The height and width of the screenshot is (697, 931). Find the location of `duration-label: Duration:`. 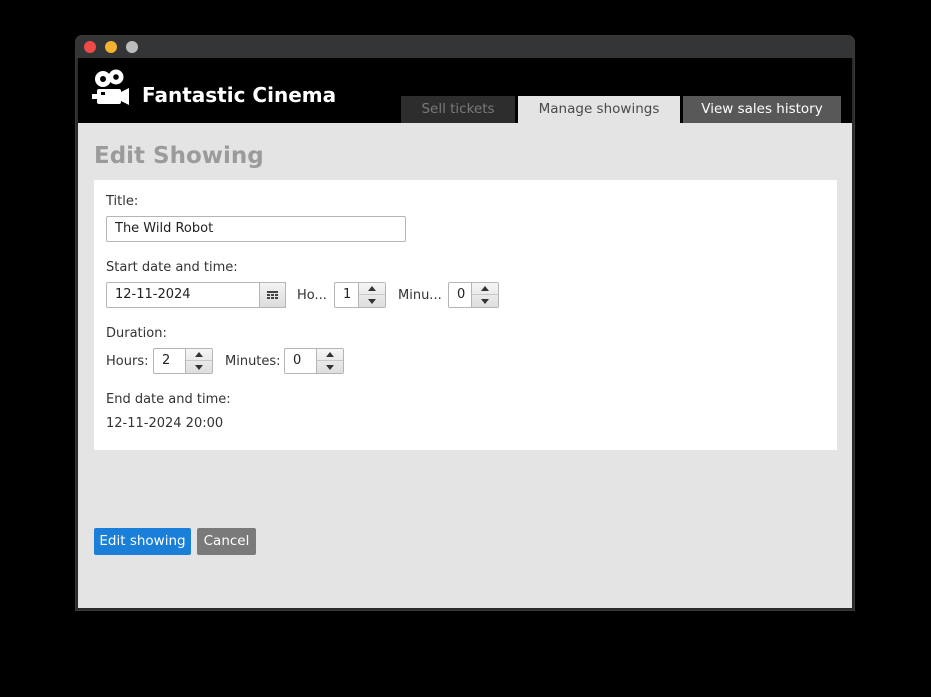

duration-label: Duration: is located at coordinates (136, 333).